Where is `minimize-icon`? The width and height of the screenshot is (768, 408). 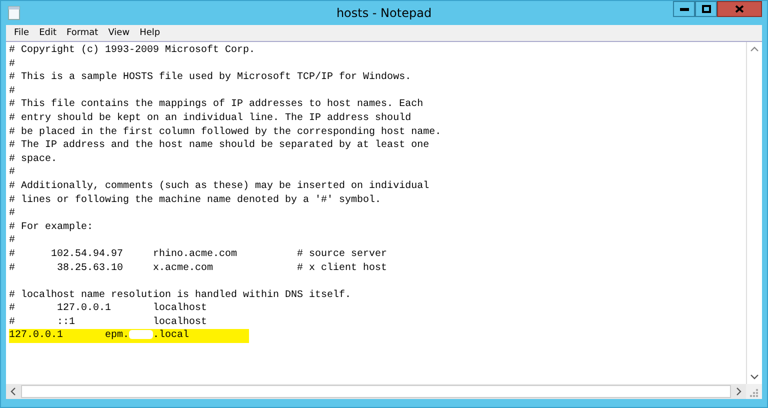
minimize-icon is located at coordinates (684, 9).